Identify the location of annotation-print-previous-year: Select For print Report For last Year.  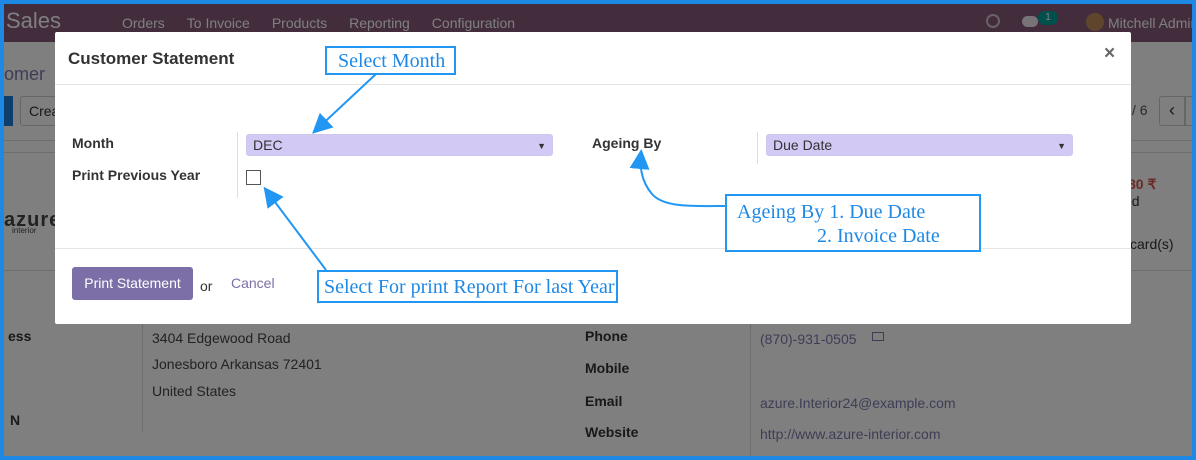
(467, 286).